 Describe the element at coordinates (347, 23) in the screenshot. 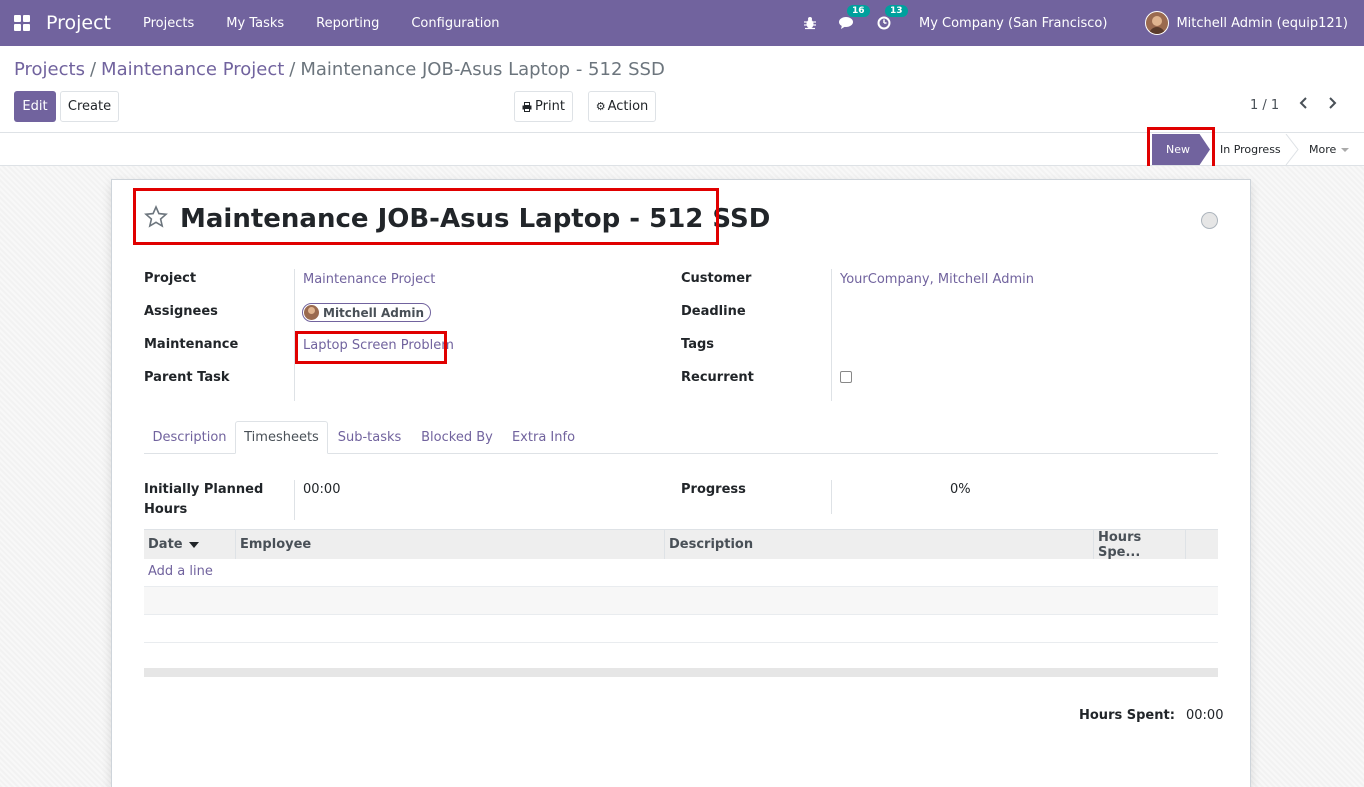

I see `menu-reporting: Reporting` at that location.